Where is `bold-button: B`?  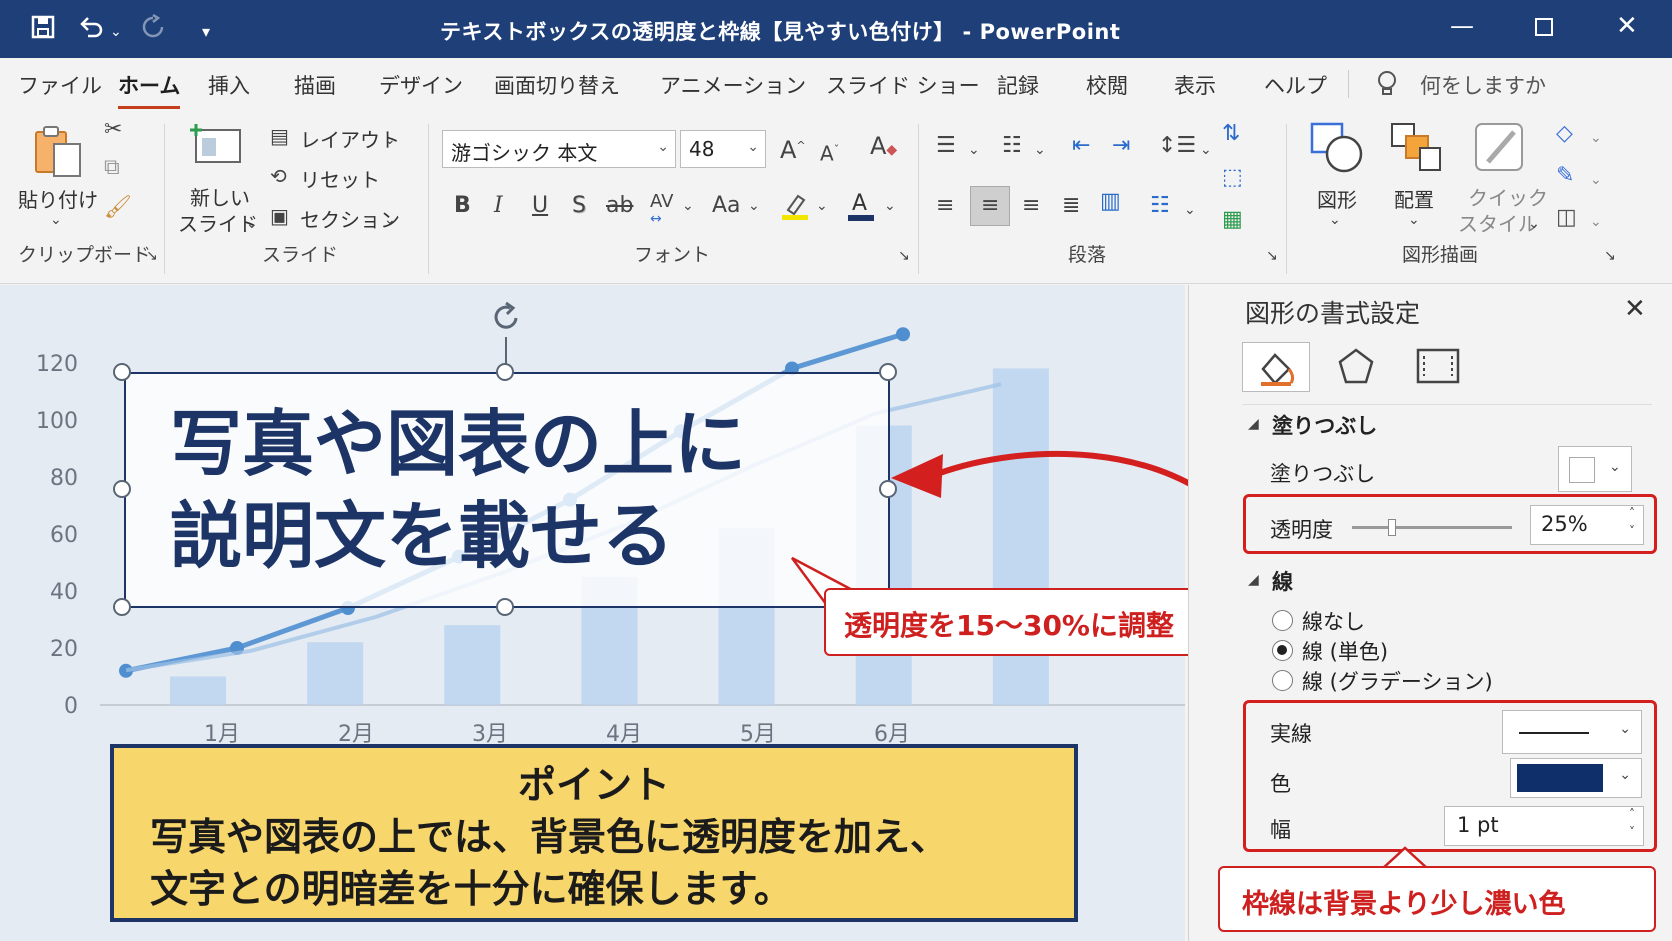
bold-button: B is located at coordinates (462, 206).